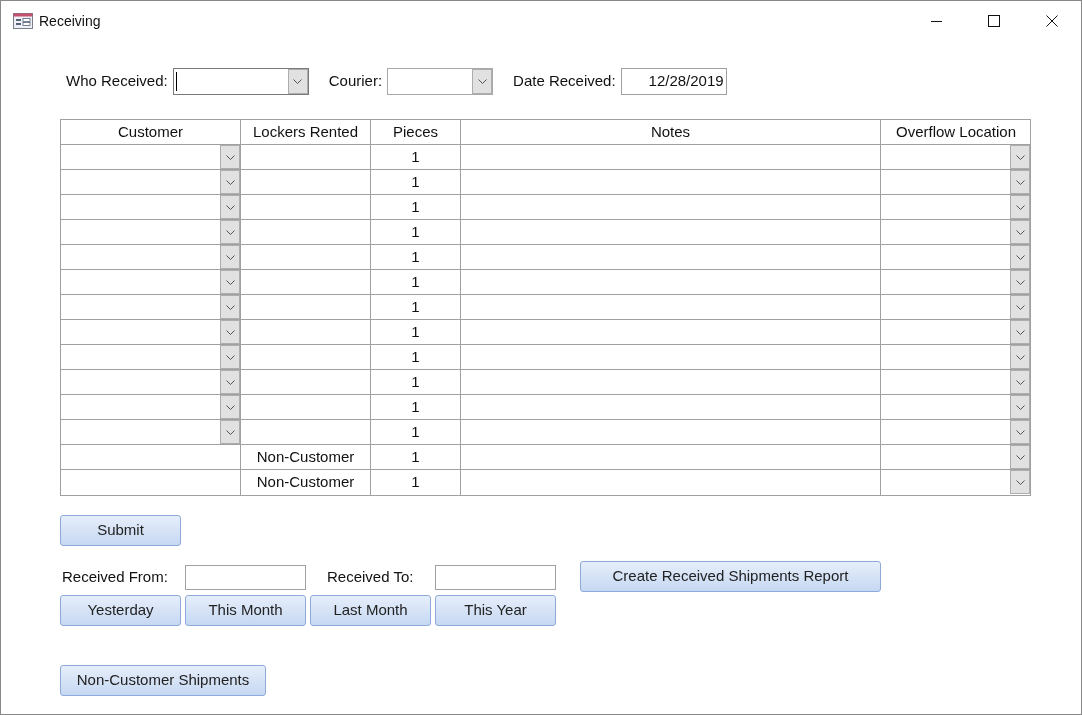 Image resolution: width=1082 pixels, height=715 pixels. I want to click on received-to-field, so click(495, 577).